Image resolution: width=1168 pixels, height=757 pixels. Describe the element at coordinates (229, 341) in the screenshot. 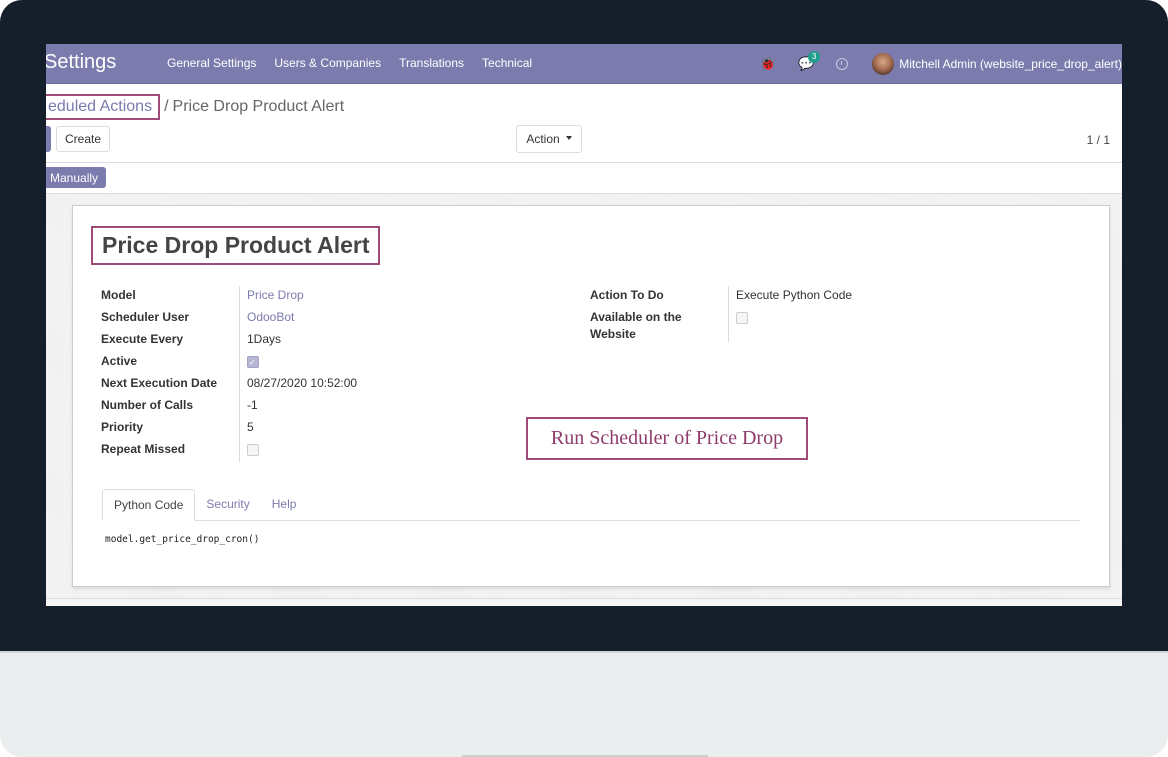

I see `field-execute-every: Execute Every 1Days` at that location.